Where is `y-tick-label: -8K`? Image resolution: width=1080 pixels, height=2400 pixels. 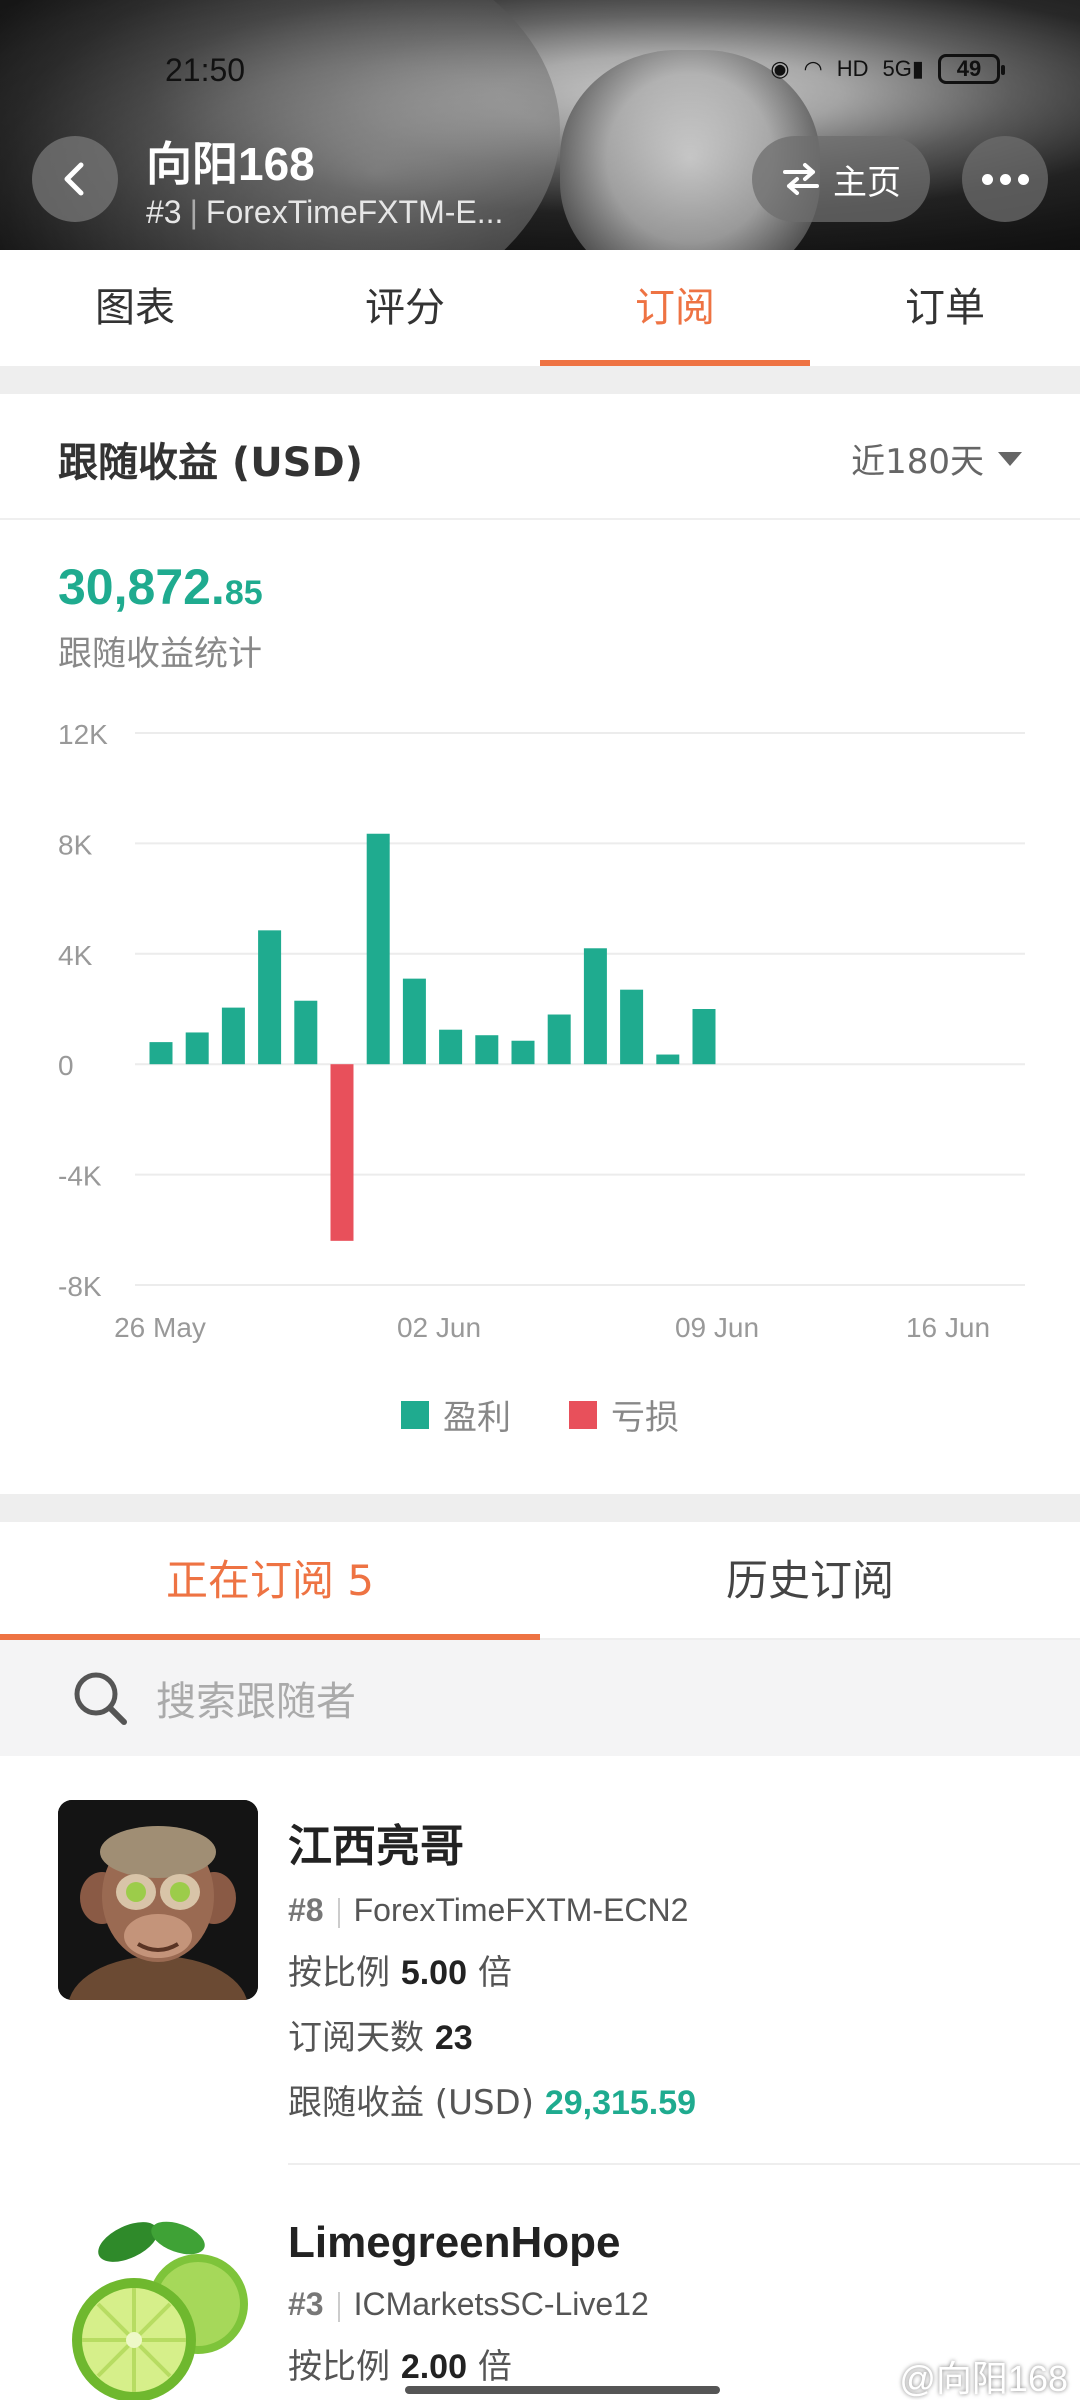 y-tick-label: -8K is located at coordinates (80, 1286).